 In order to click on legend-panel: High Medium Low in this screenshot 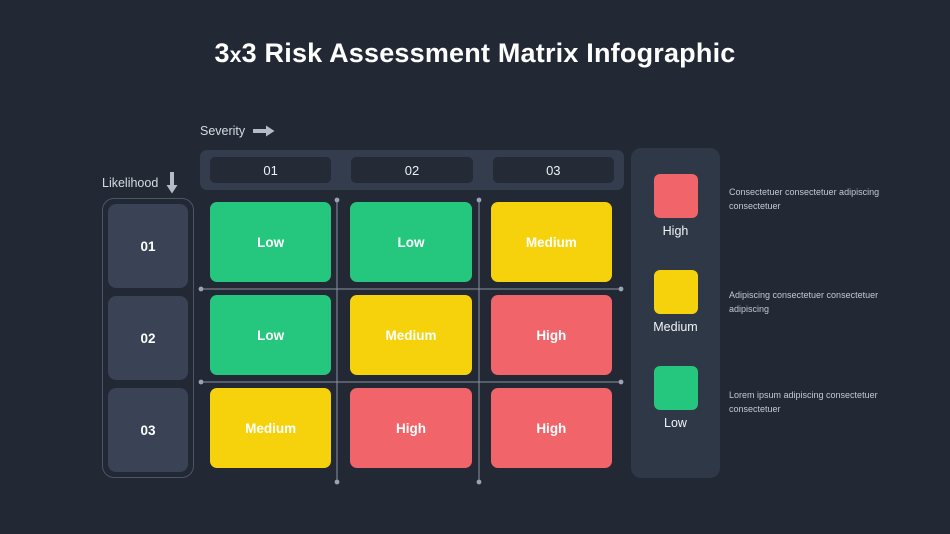, I will do `click(675, 313)`.